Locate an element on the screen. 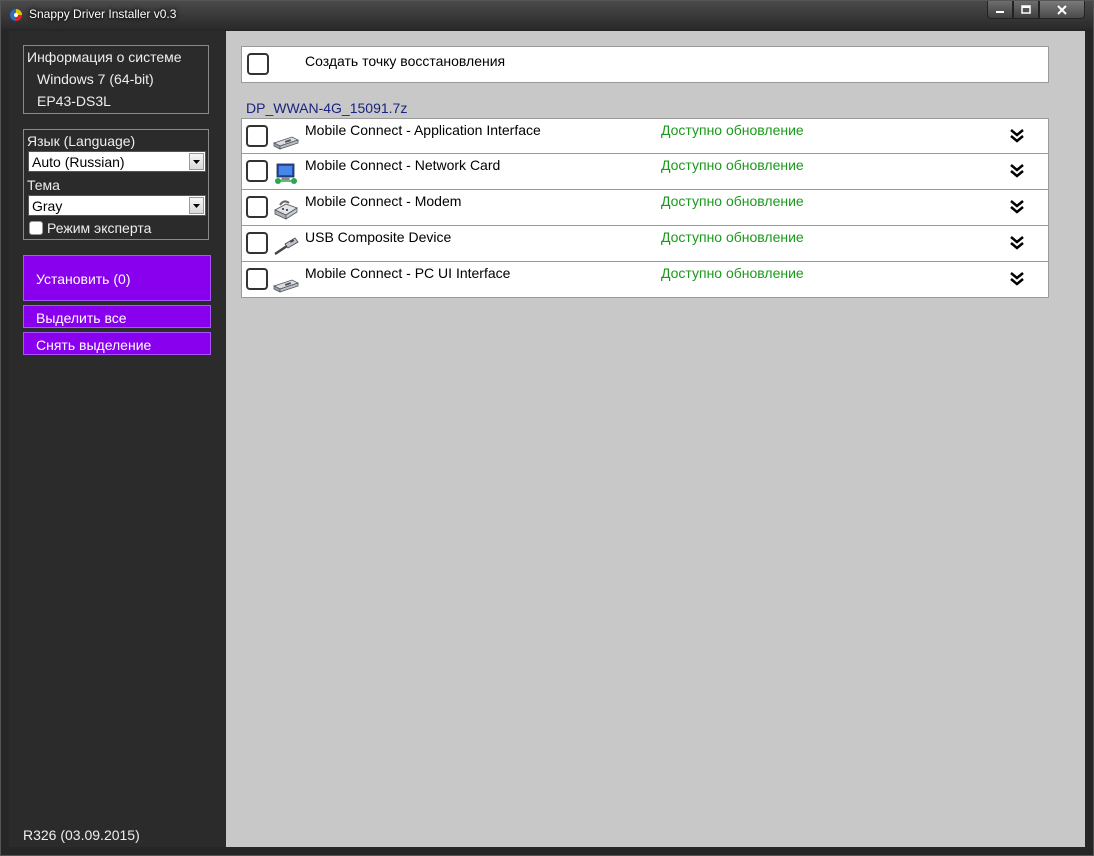  driver-name: Mobile Connect - PC UI Interface is located at coordinates (408, 273).